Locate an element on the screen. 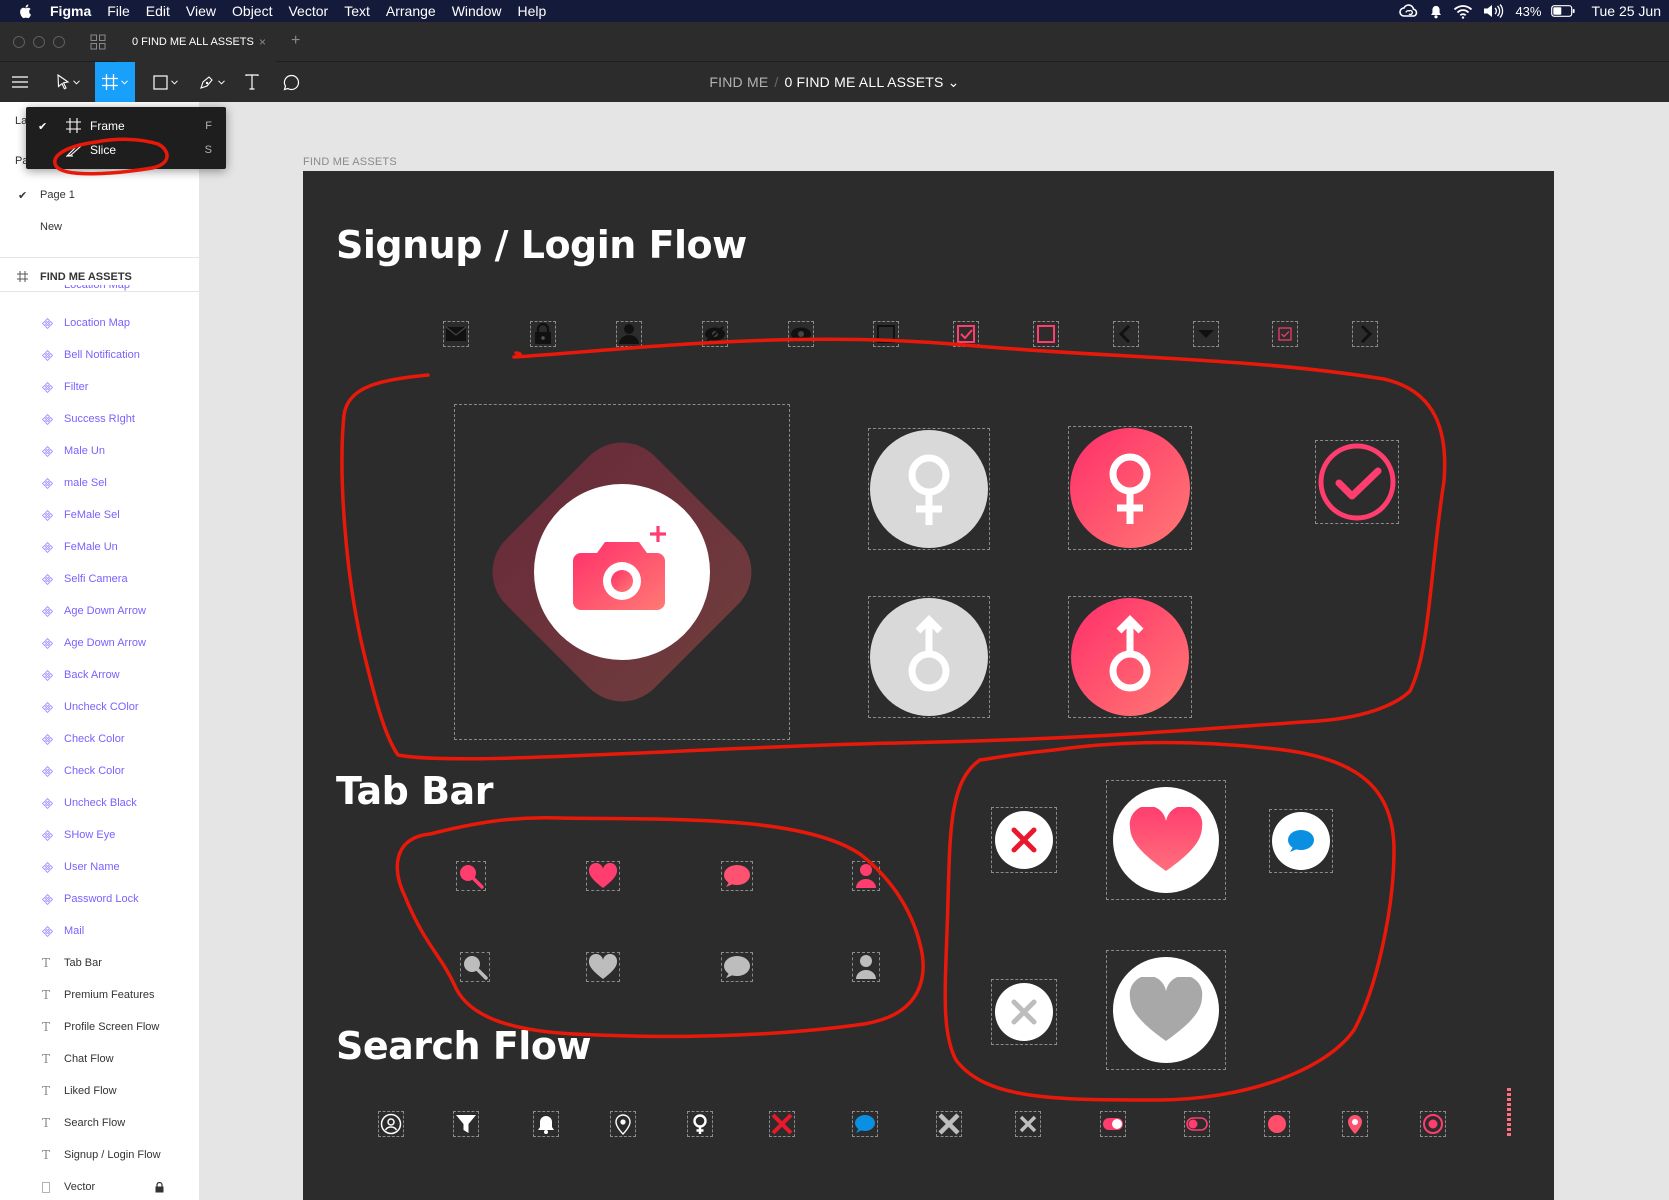 This screenshot has height=1200, width=1669. layer-item: Uncheck Black is located at coordinates (99, 803).